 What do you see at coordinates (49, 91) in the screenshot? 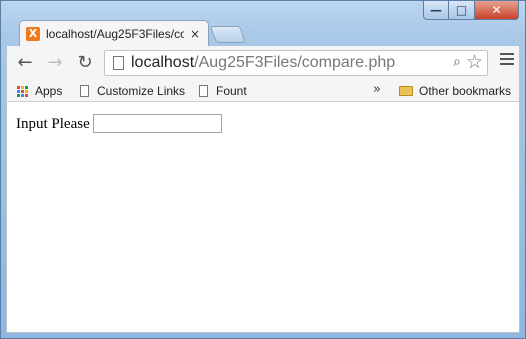
I see `bookmark-label: Apps` at bounding box center [49, 91].